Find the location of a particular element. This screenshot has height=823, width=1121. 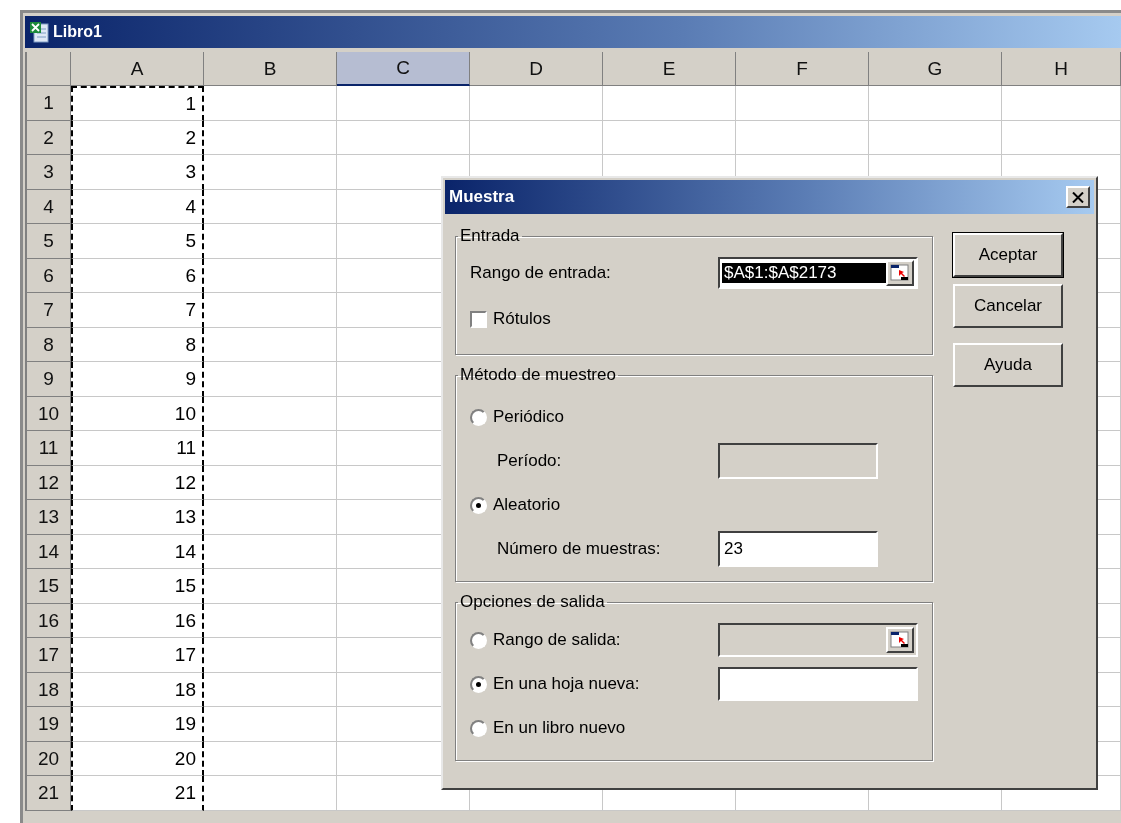

field-label: Período: is located at coordinates (529, 461).